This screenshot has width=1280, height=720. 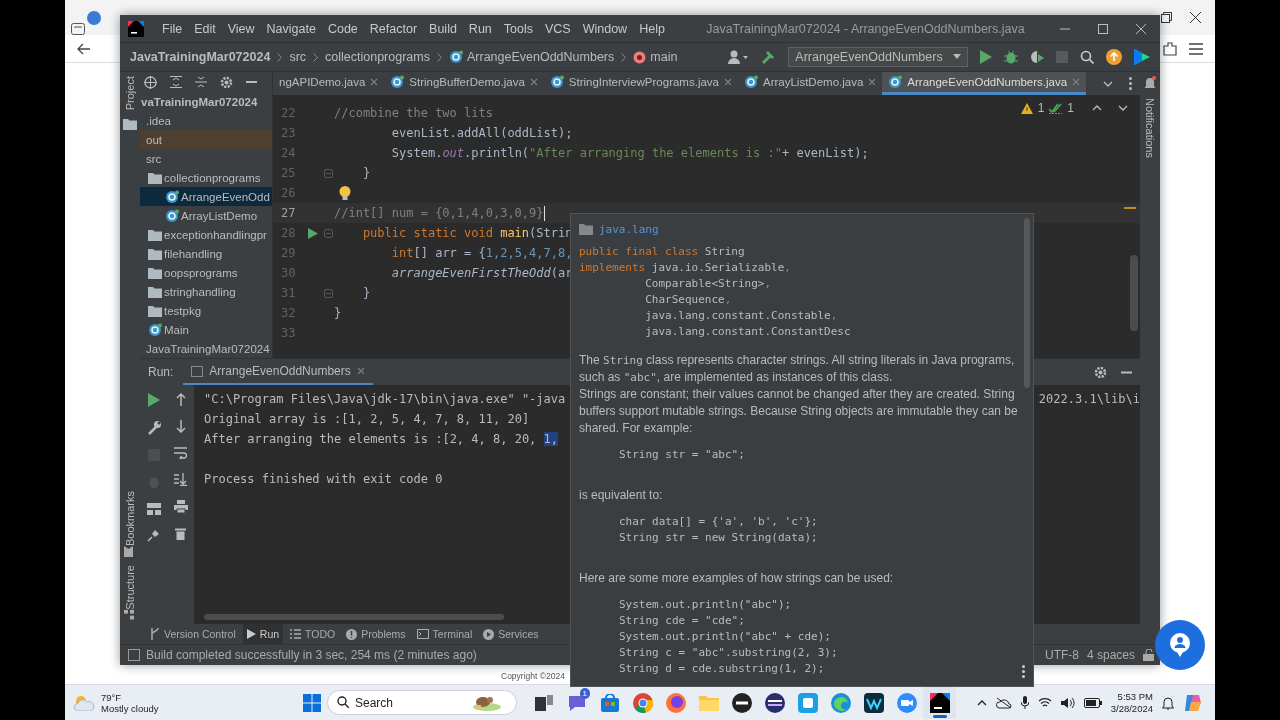 I want to click on lock-icon, so click(x=1148, y=655).